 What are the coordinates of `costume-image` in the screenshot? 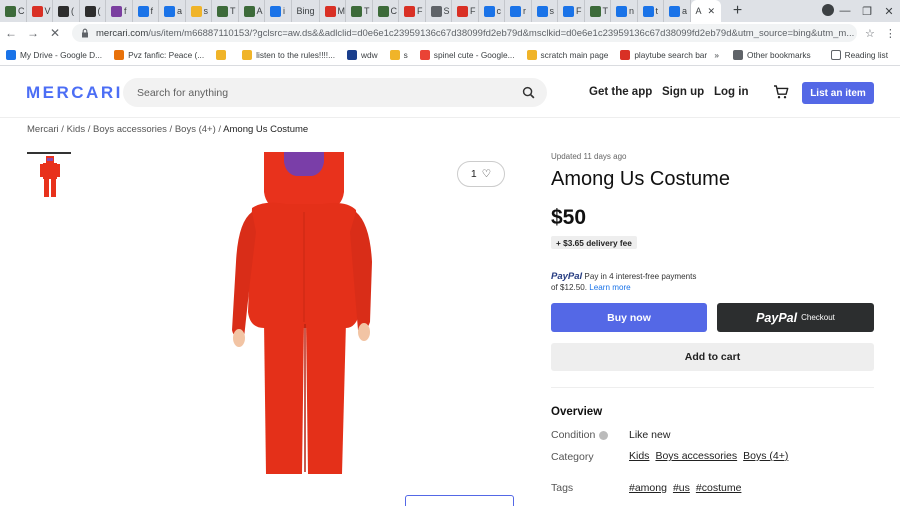 It's located at (302, 313).